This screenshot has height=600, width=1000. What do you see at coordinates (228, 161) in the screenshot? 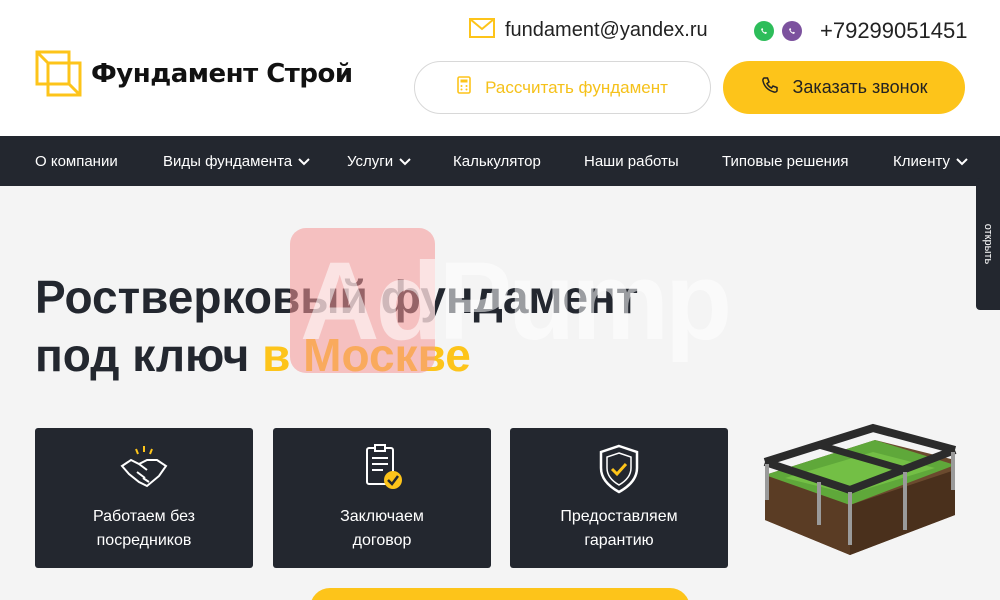
I see `nav-item-label: Виды фундамента` at bounding box center [228, 161].